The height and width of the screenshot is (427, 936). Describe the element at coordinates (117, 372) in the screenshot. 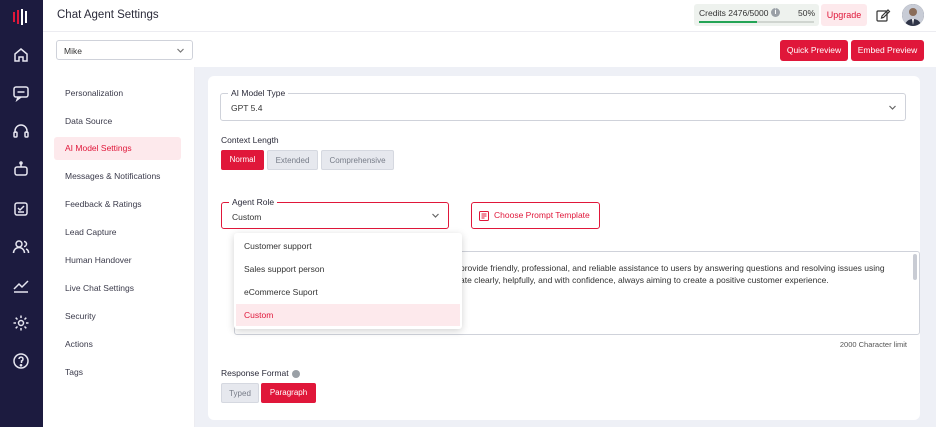

I see `sidebar-item-tags: Tags` at that location.